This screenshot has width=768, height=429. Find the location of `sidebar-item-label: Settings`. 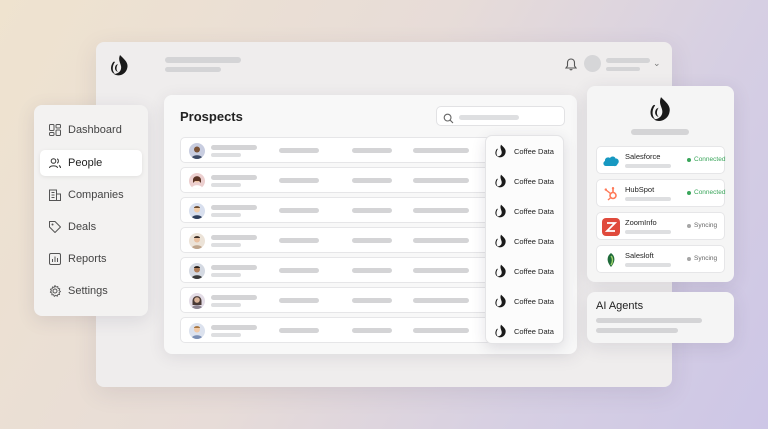

sidebar-item-label: Settings is located at coordinates (88, 291).